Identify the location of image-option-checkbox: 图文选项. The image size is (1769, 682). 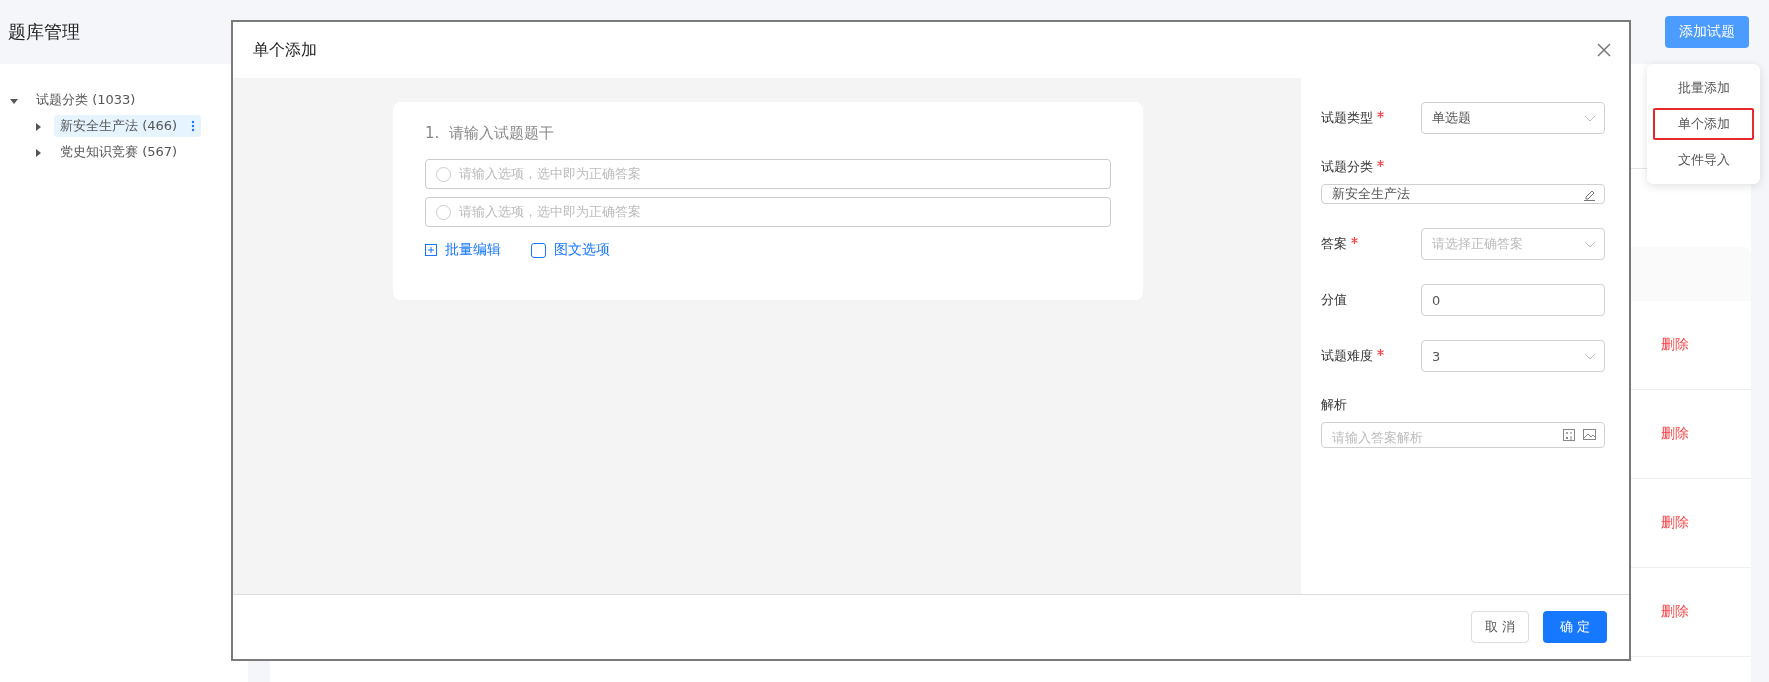
(570, 250).